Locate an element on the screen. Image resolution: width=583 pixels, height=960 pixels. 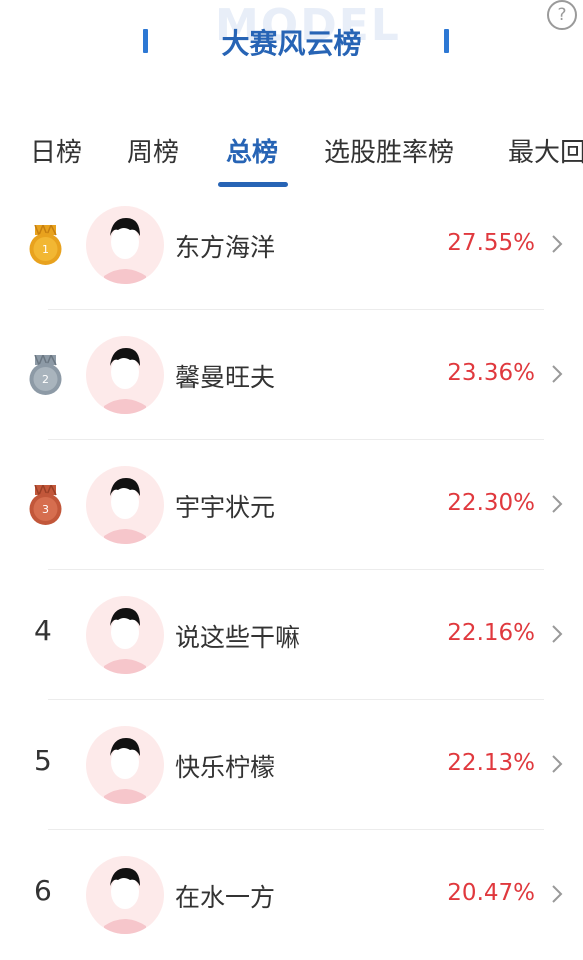
tab-daily: 日榜 is located at coordinates (56, 150).